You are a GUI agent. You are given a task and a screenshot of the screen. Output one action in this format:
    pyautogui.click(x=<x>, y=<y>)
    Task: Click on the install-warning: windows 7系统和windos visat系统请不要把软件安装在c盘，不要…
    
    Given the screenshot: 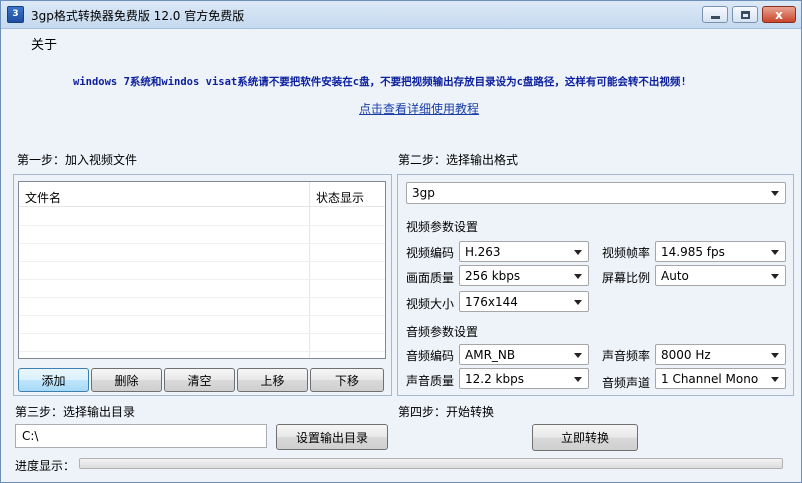 What is the action you would take?
    pyautogui.click(x=380, y=82)
    